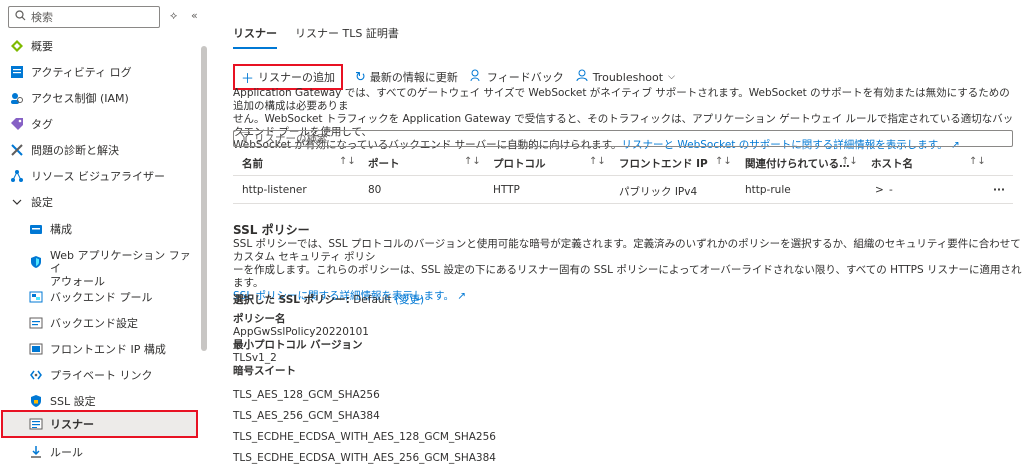 The height and width of the screenshot is (467, 1024). What do you see at coordinates (100, 229) in the screenshot?
I see `sidebar-item-config: 構成` at bounding box center [100, 229].